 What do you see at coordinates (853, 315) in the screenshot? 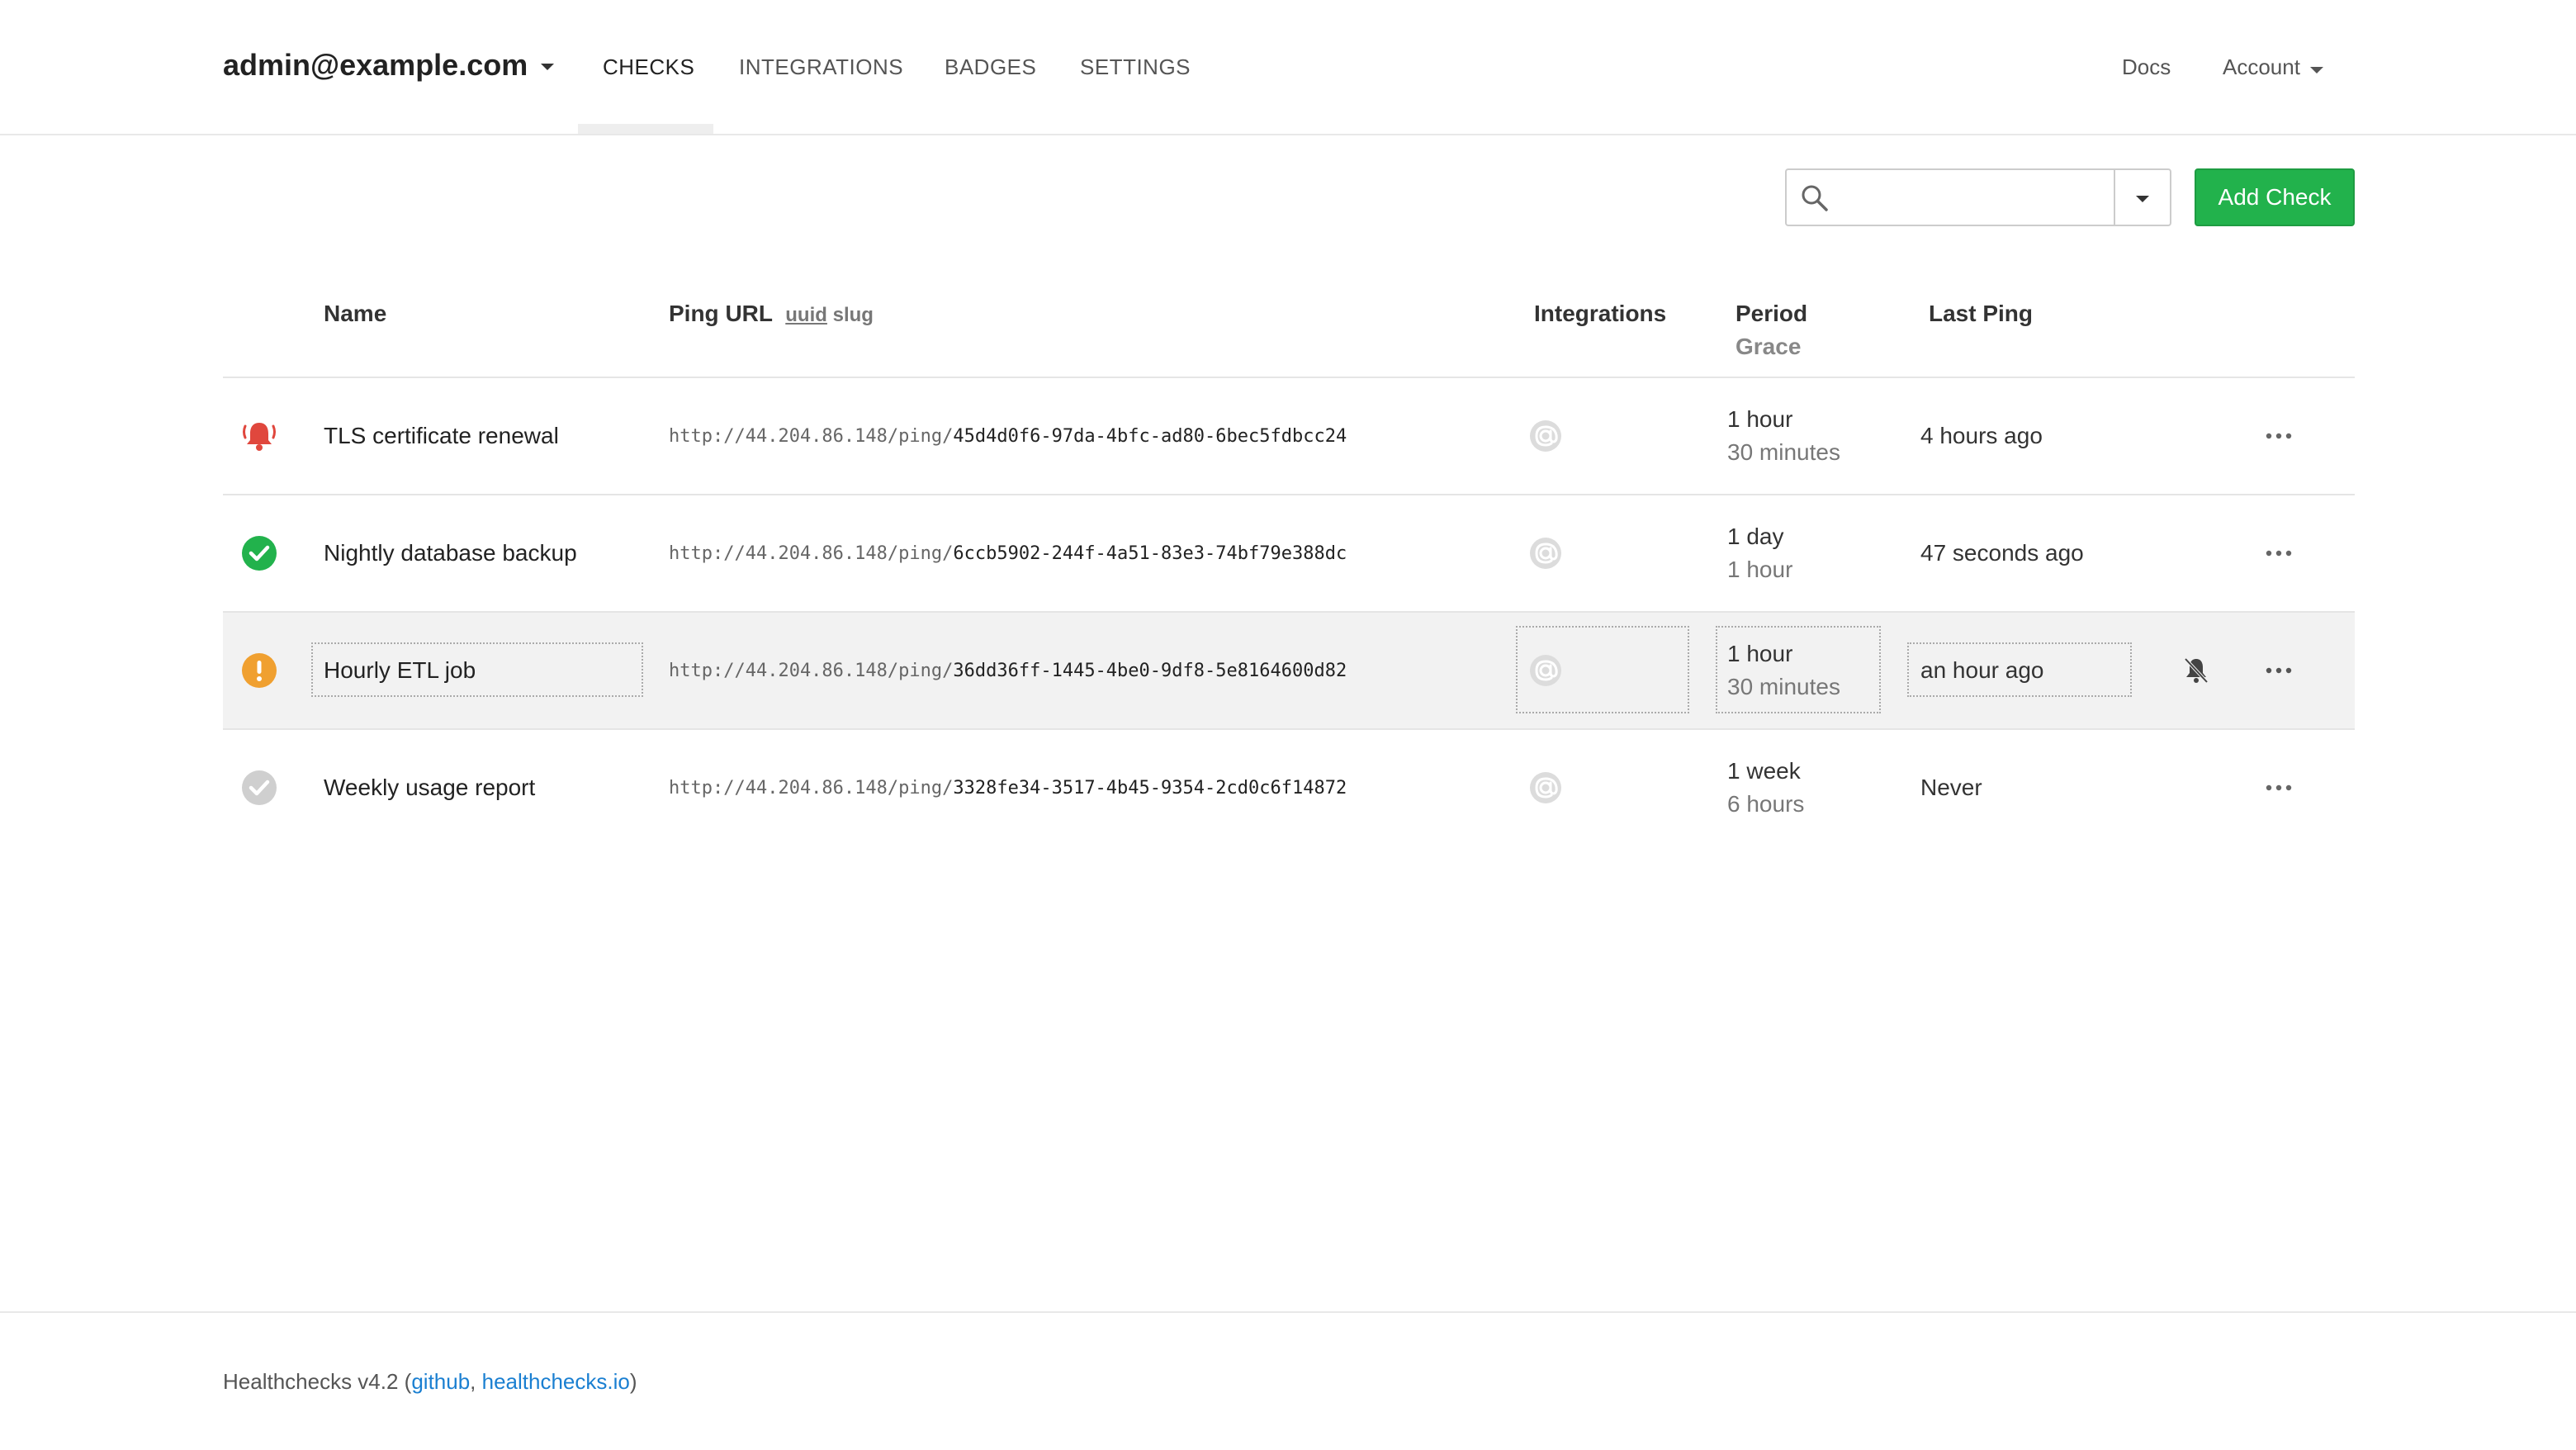
I see `url-format-slug: slug` at bounding box center [853, 315].